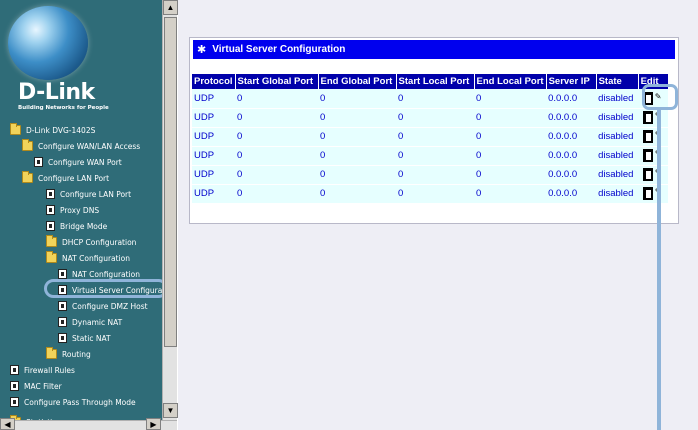 This screenshot has width=698, height=430. Describe the element at coordinates (103, 288) in the screenshot. I see `selected-item-highlight` at that location.